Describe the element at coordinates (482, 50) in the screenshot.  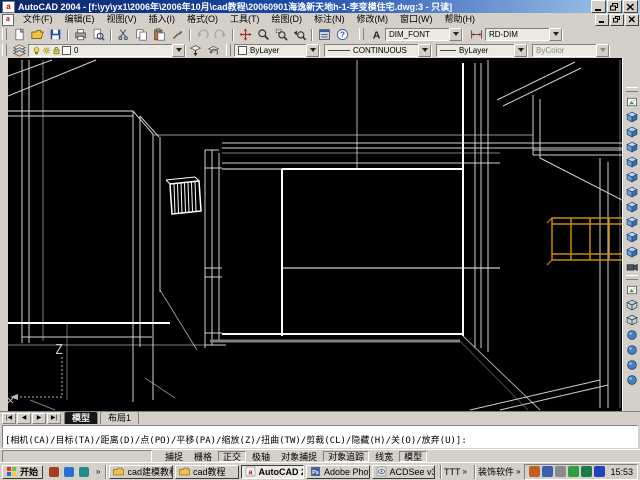
I see `lineweight-combo: ByLayer` at that location.